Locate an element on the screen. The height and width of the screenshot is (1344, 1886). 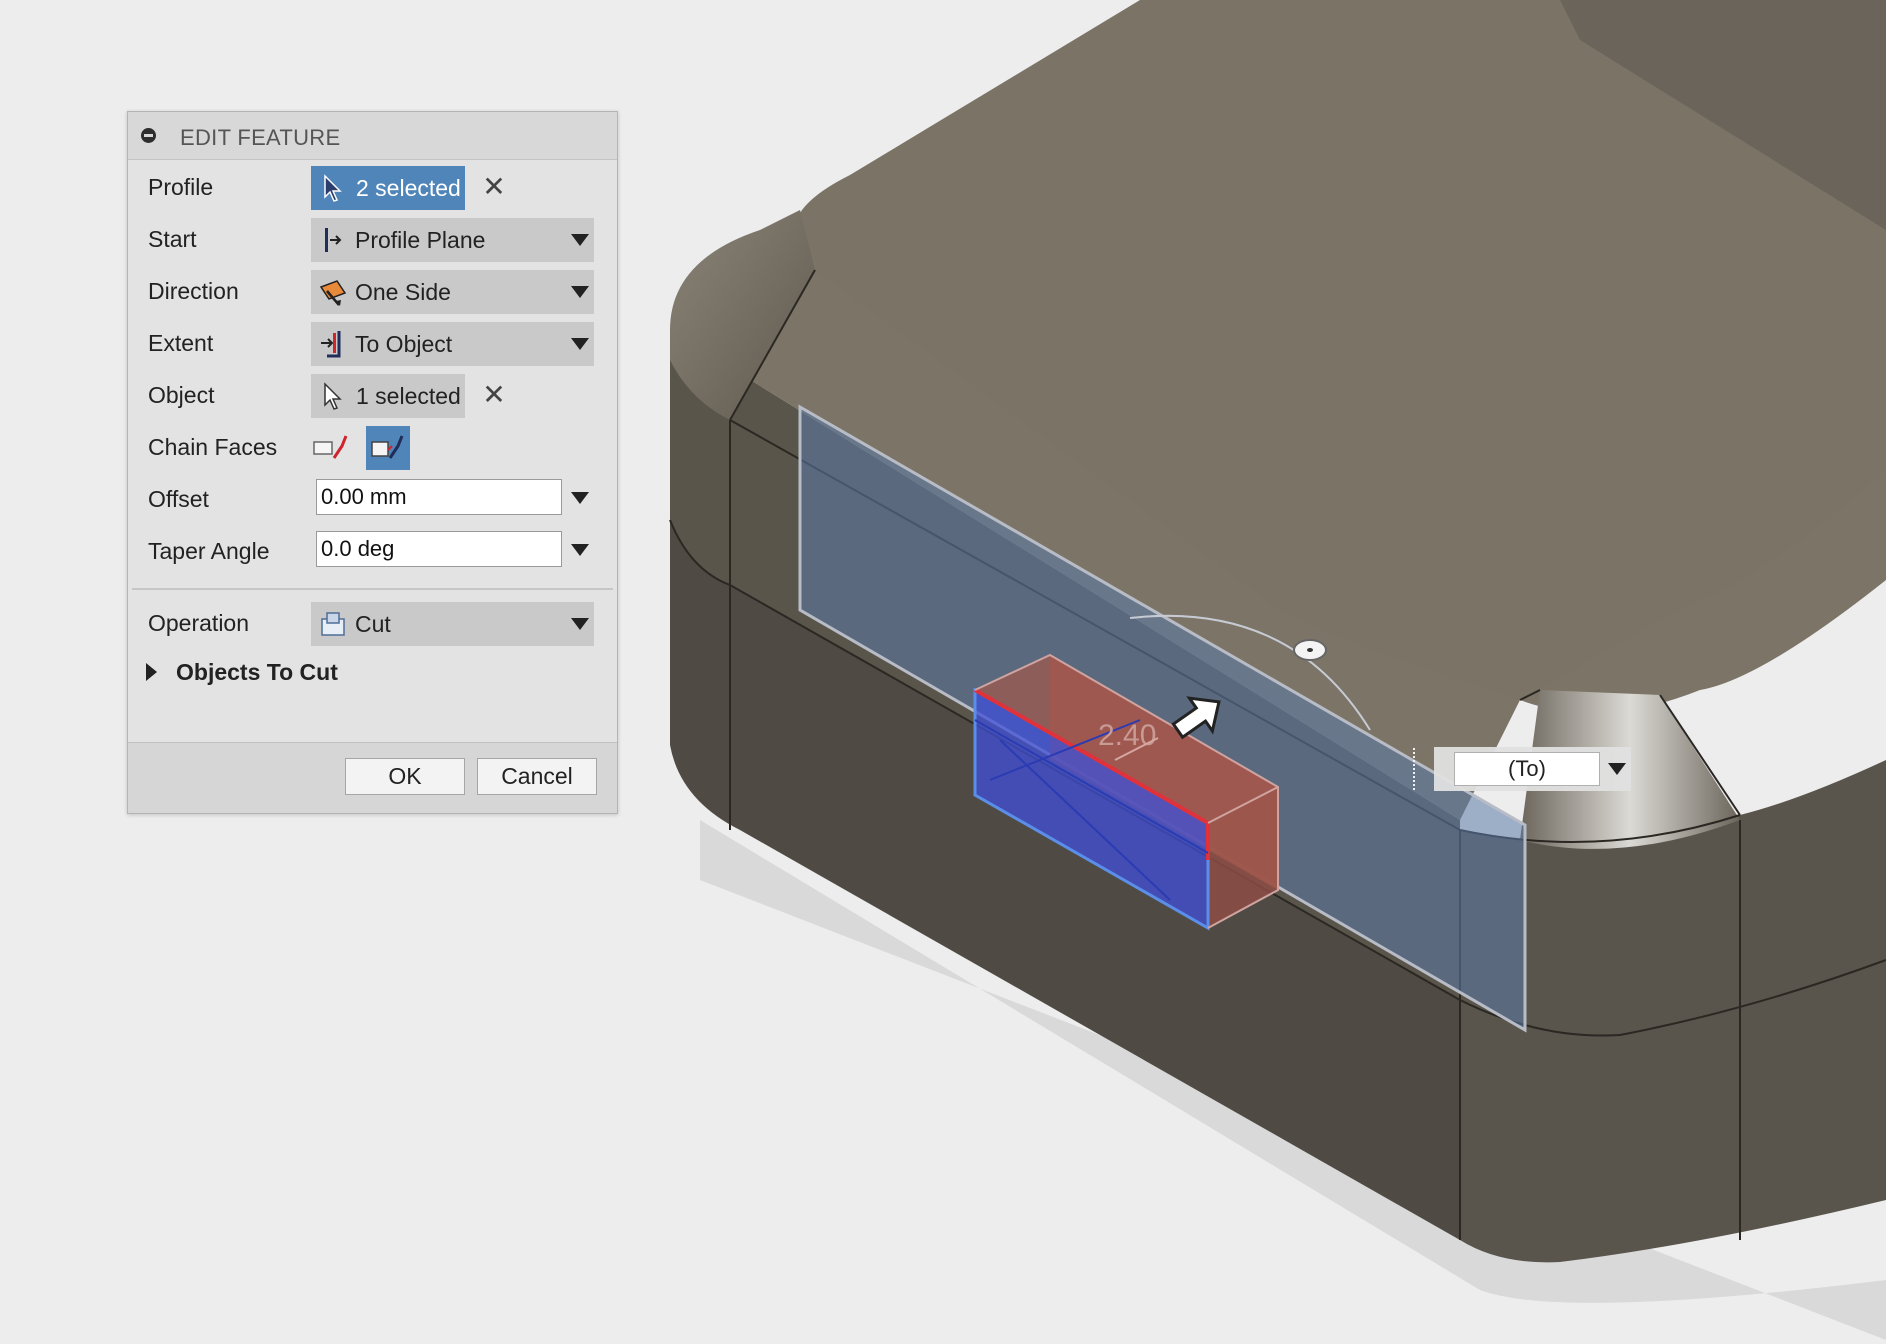
start-value: Profile Plane is located at coordinates (420, 239).